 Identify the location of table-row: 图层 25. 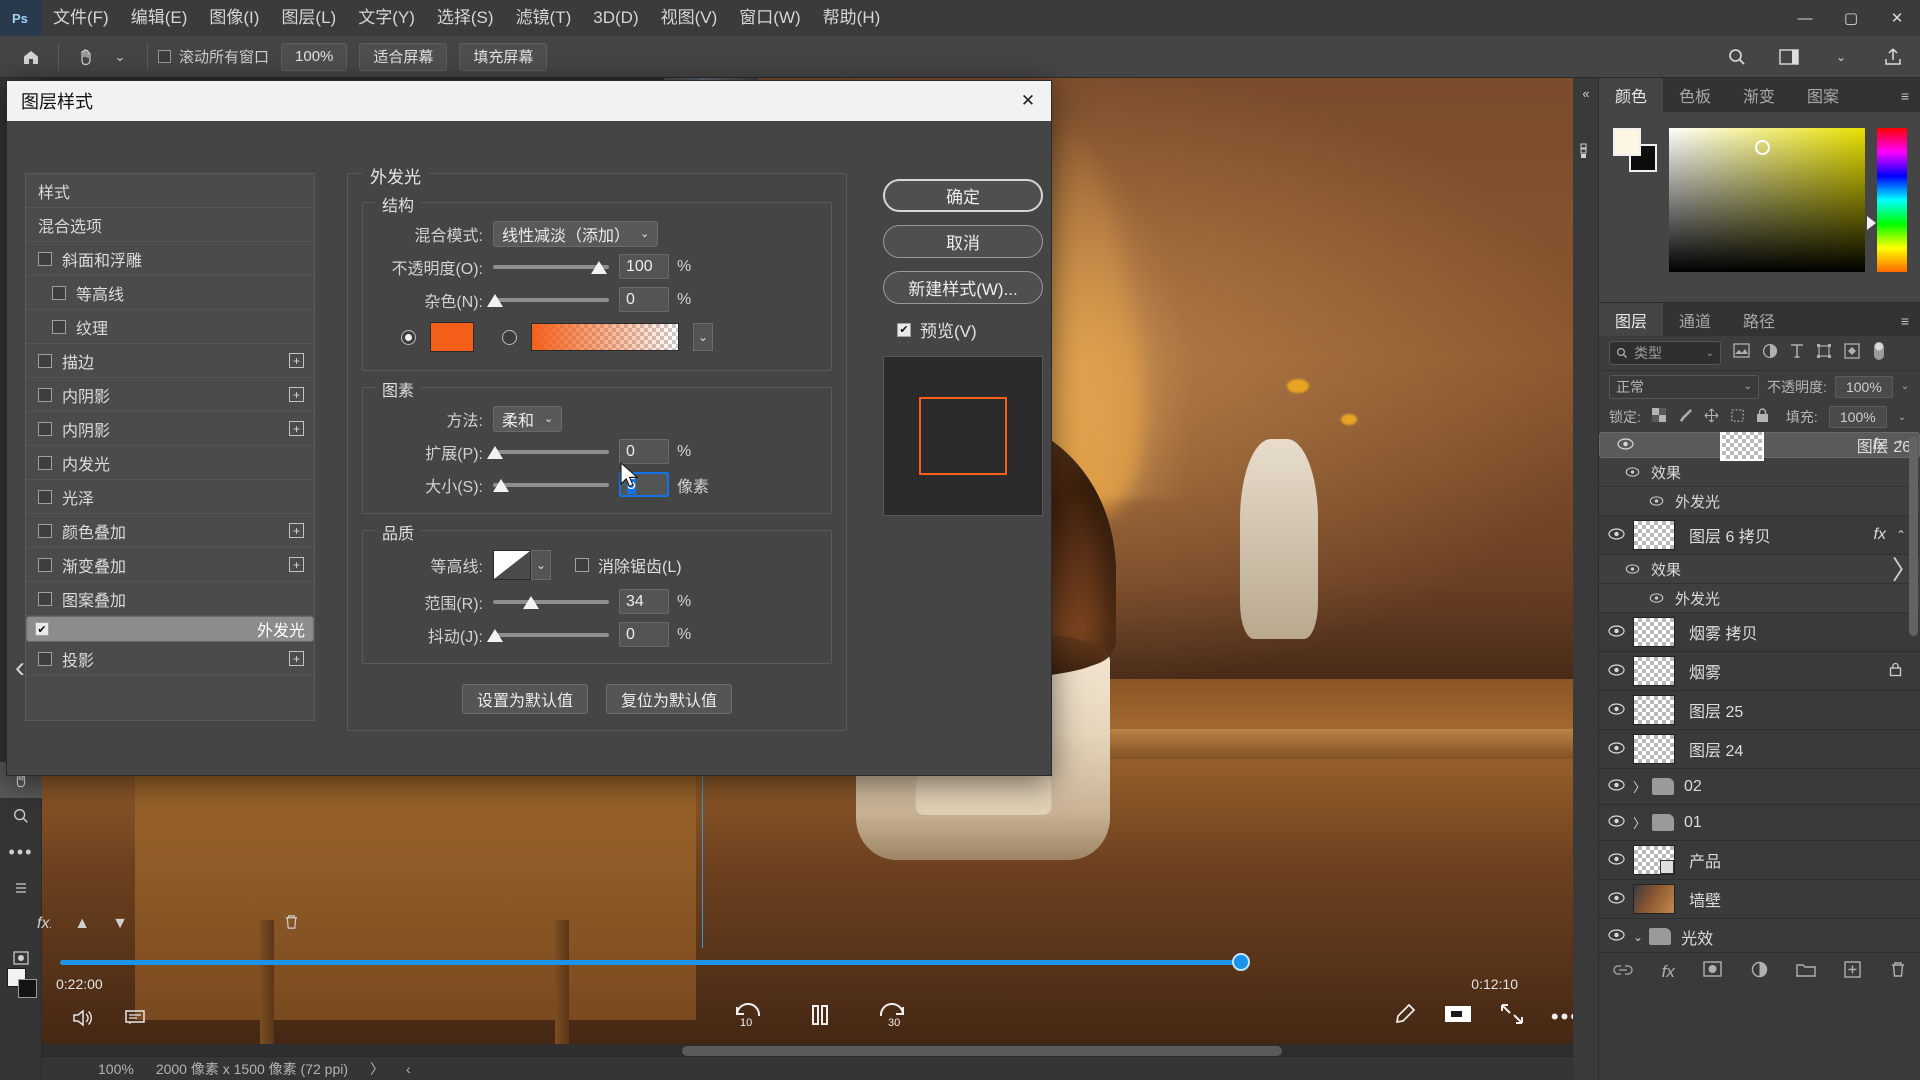
(1759, 710).